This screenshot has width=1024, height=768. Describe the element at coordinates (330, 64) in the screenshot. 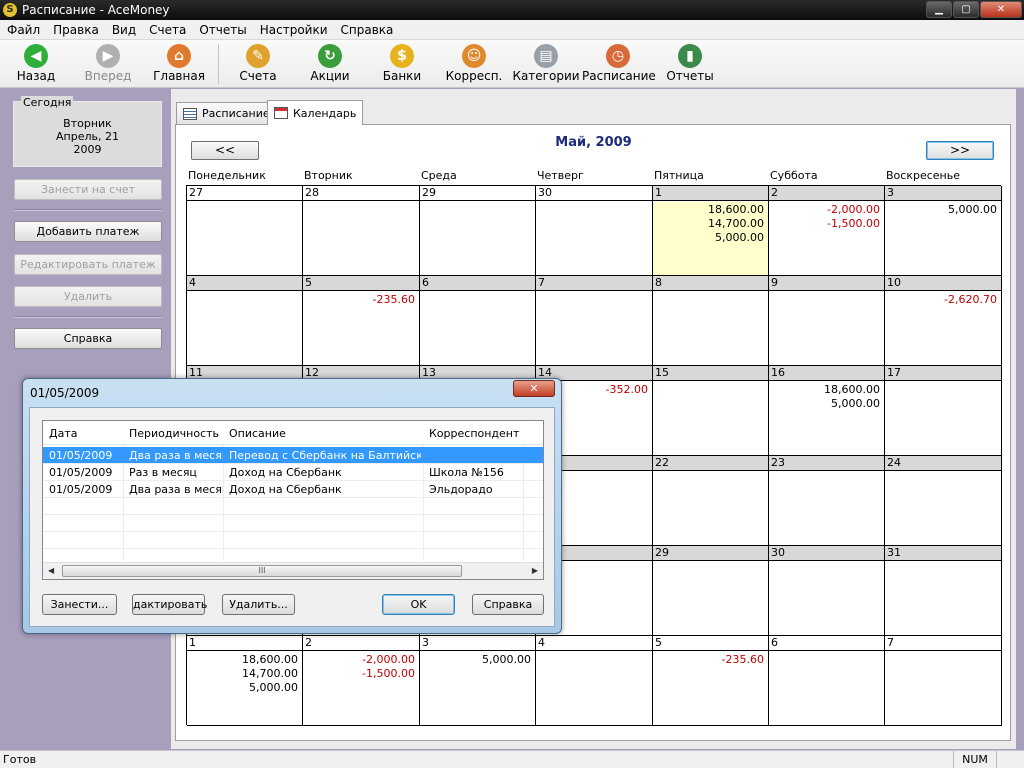

I see `toolbar-button-4: ↻ Акции` at that location.